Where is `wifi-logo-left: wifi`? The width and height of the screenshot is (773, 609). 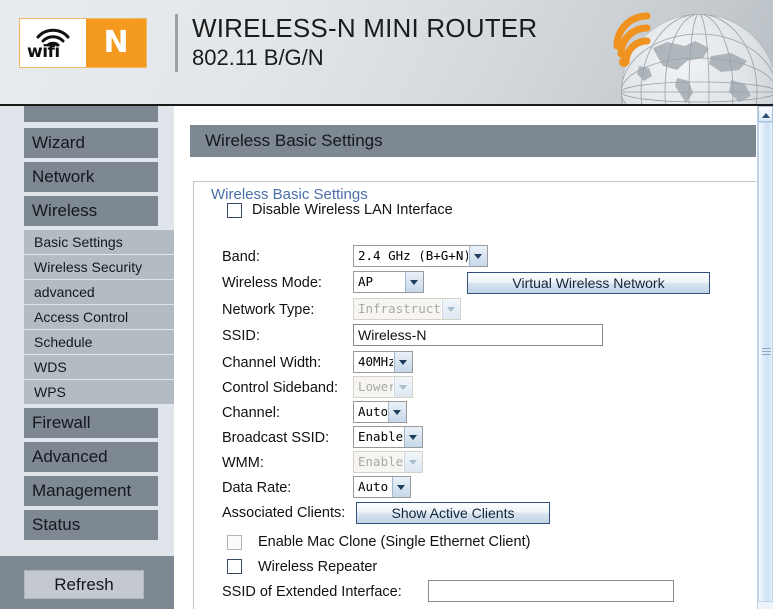 wifi-logo-left: wifi is located at coordinates (53, 43).